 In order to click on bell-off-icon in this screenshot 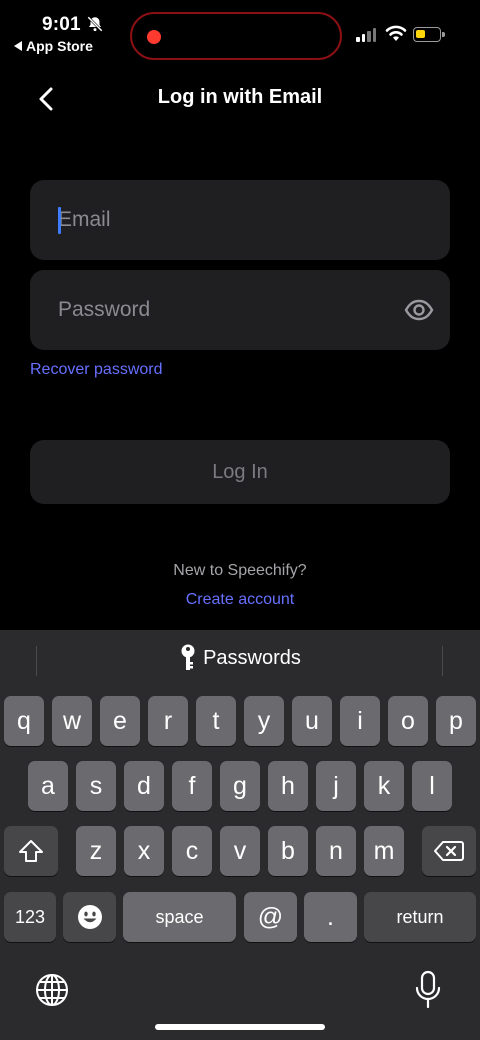, I will do `click(95, 24)`.